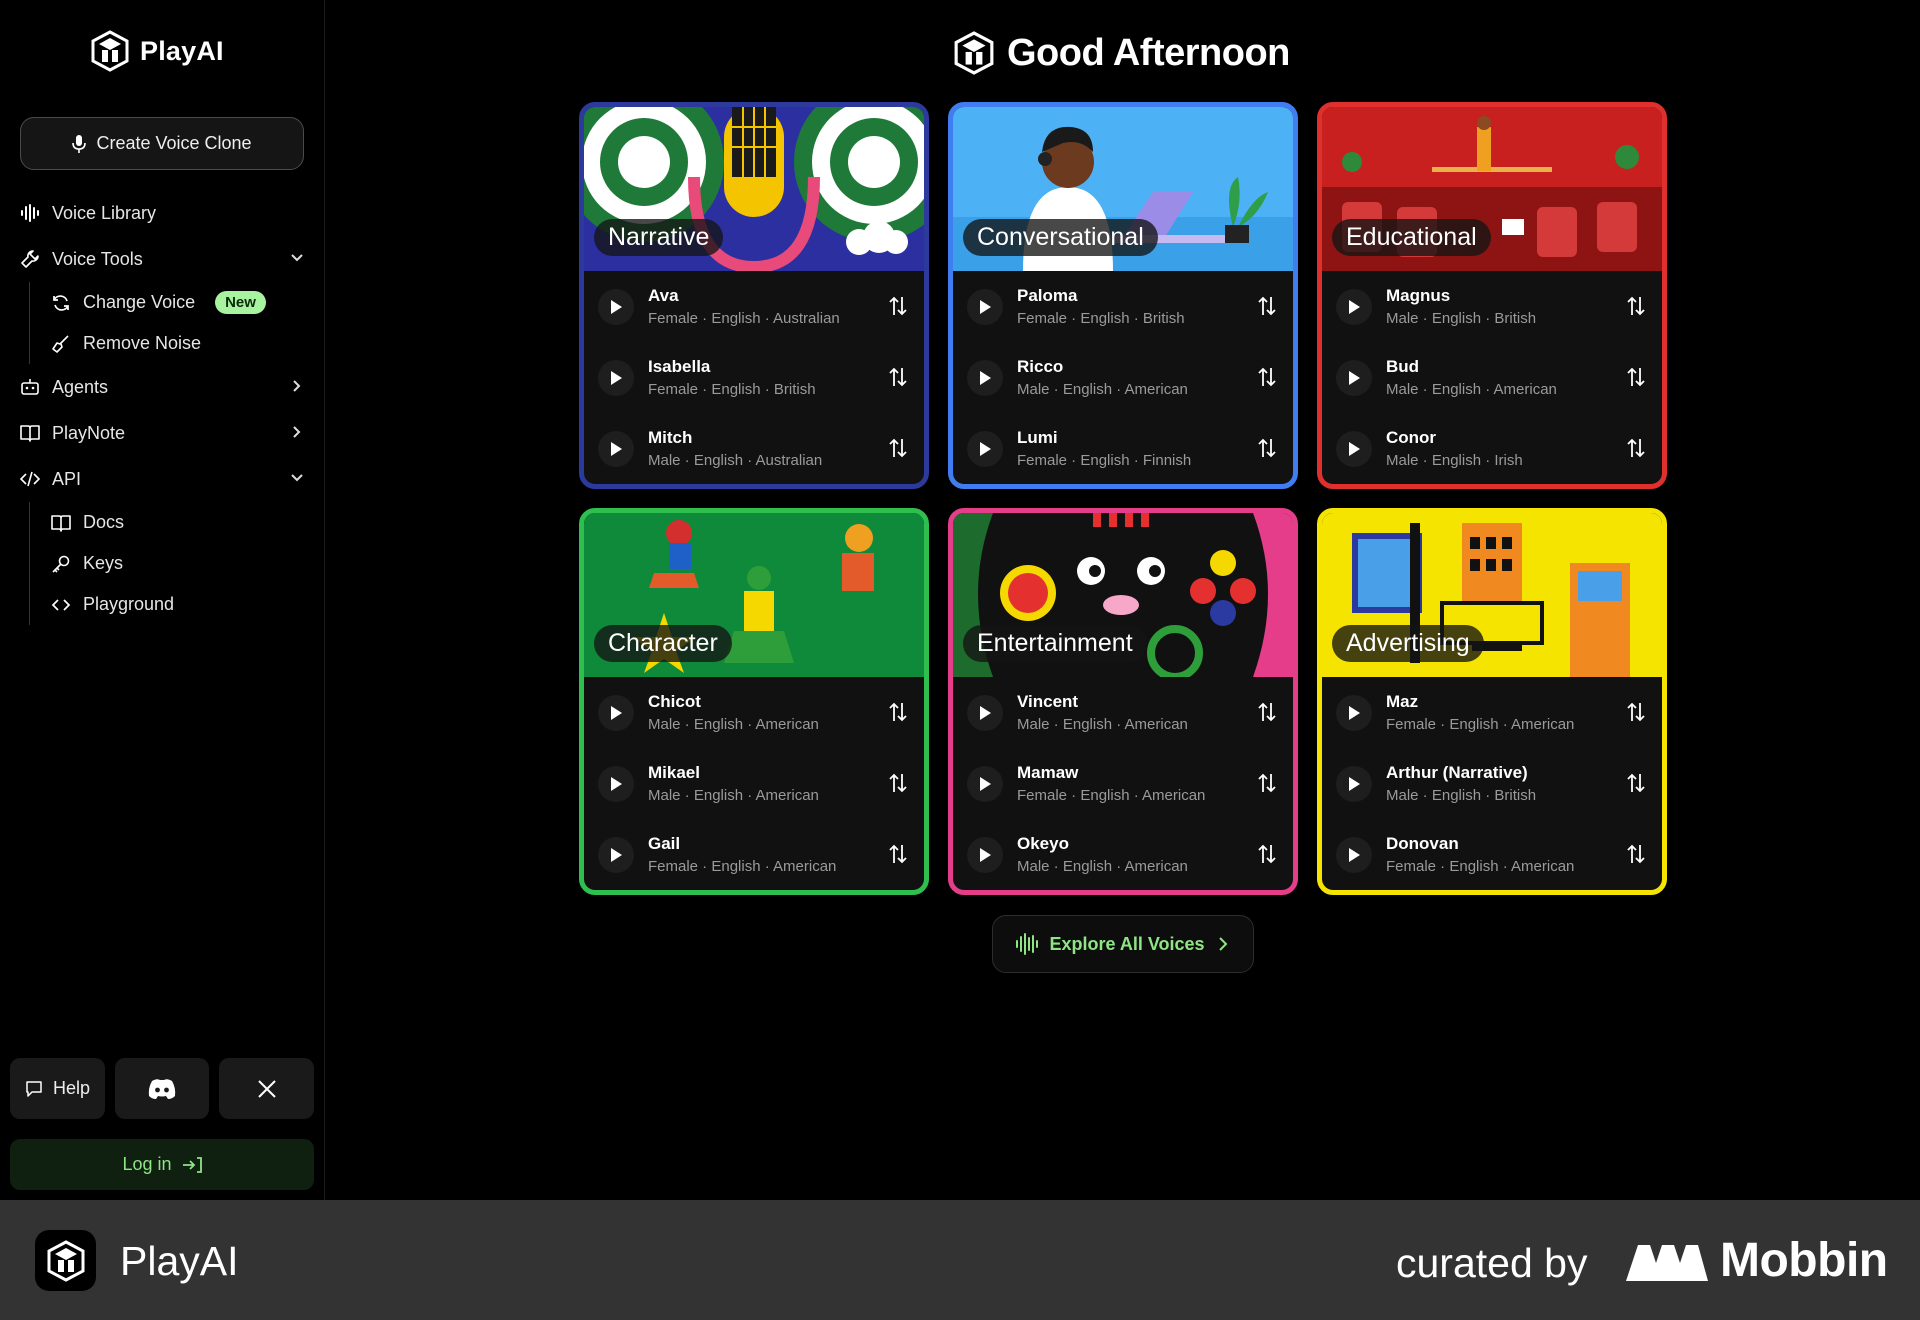 This screenshot has height=1320, width=1920. What do you see at coordinates (163, 213) in the screenshot?
I see `sidebar-item-voice-library: Voice Library` at bounding box center [163, 213].